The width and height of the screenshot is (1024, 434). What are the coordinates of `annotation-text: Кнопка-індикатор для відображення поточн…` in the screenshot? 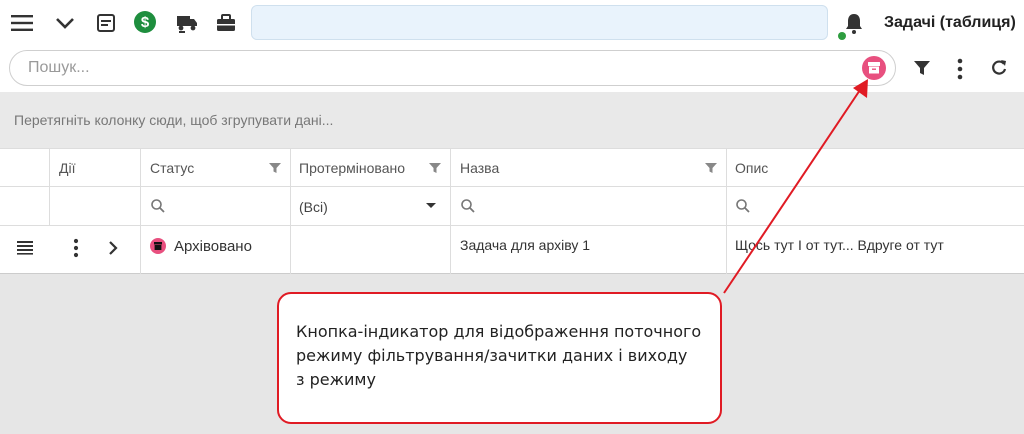 It's located at (506, 356).